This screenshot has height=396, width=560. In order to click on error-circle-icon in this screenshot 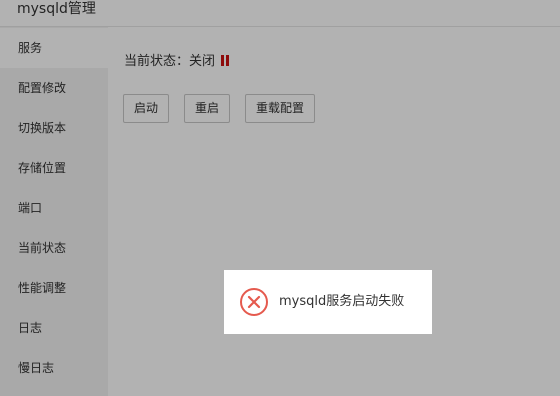, I will do `click(254, 302)`.